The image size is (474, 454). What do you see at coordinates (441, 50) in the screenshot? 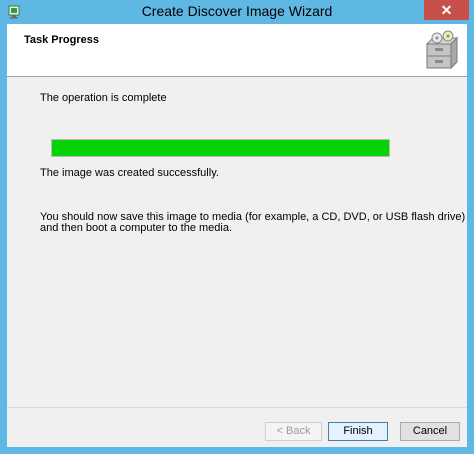
I see `file-cabinet-icon` at bounding box center [441, 50].